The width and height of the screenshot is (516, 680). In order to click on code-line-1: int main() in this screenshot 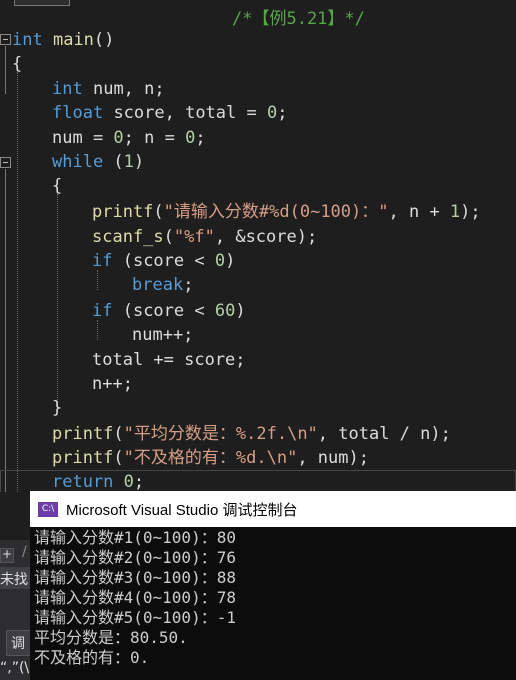, I will do `click(63, 40)`.